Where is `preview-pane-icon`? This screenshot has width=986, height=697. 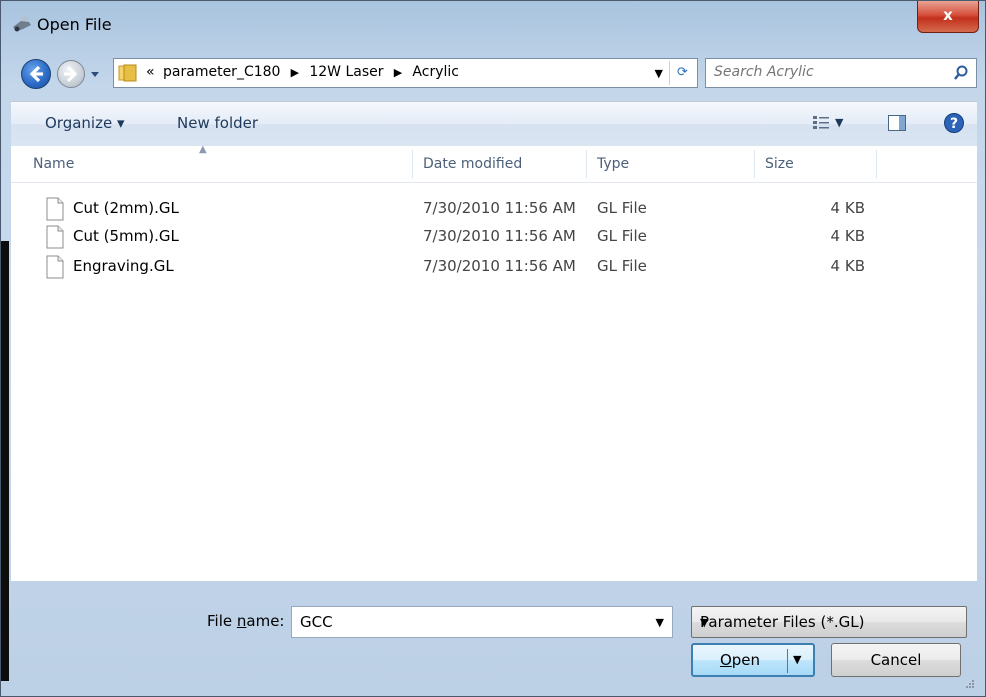
preview-pane-icon is located at coordinates (897, 123).